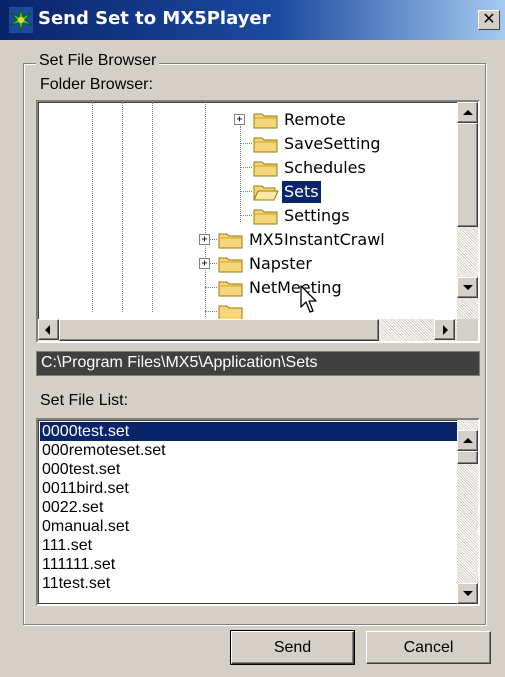 The image size is (505, 677). Describe the element at coordinates (84, 488) in the screenshot. I see `list-item: 0011bird.set` at that location.